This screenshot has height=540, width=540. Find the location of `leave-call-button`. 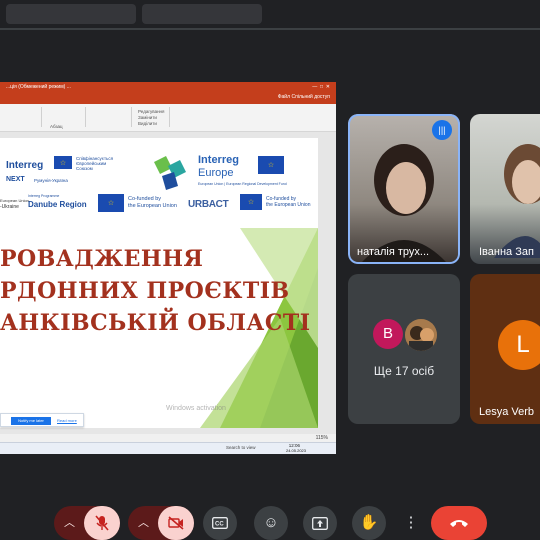

leave-call-button is located at coordinates (459, 523).